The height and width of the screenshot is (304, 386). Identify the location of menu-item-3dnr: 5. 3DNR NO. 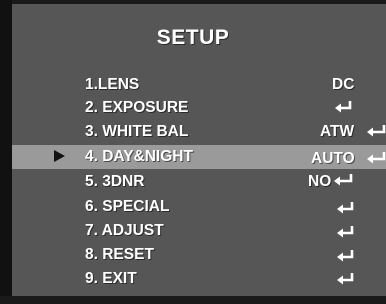
(193, 182).